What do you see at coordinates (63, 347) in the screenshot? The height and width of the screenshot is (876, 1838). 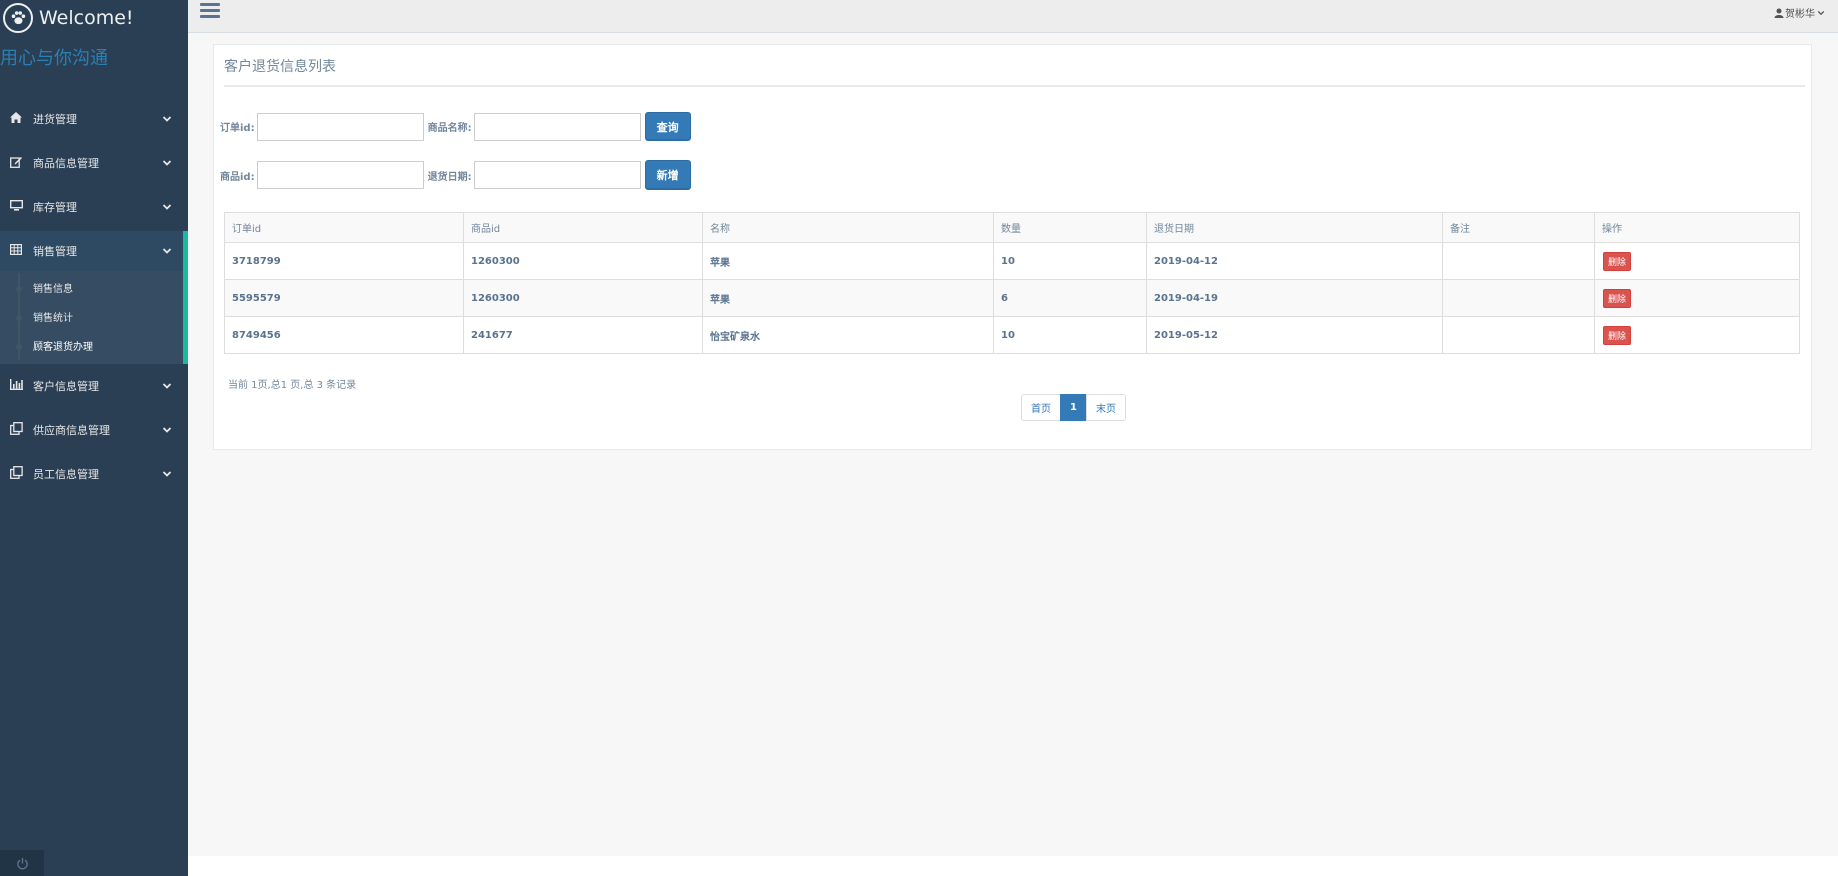 I see `sidebar-subitem-label: 顾客退货办理` at bounding box center [63, 347].